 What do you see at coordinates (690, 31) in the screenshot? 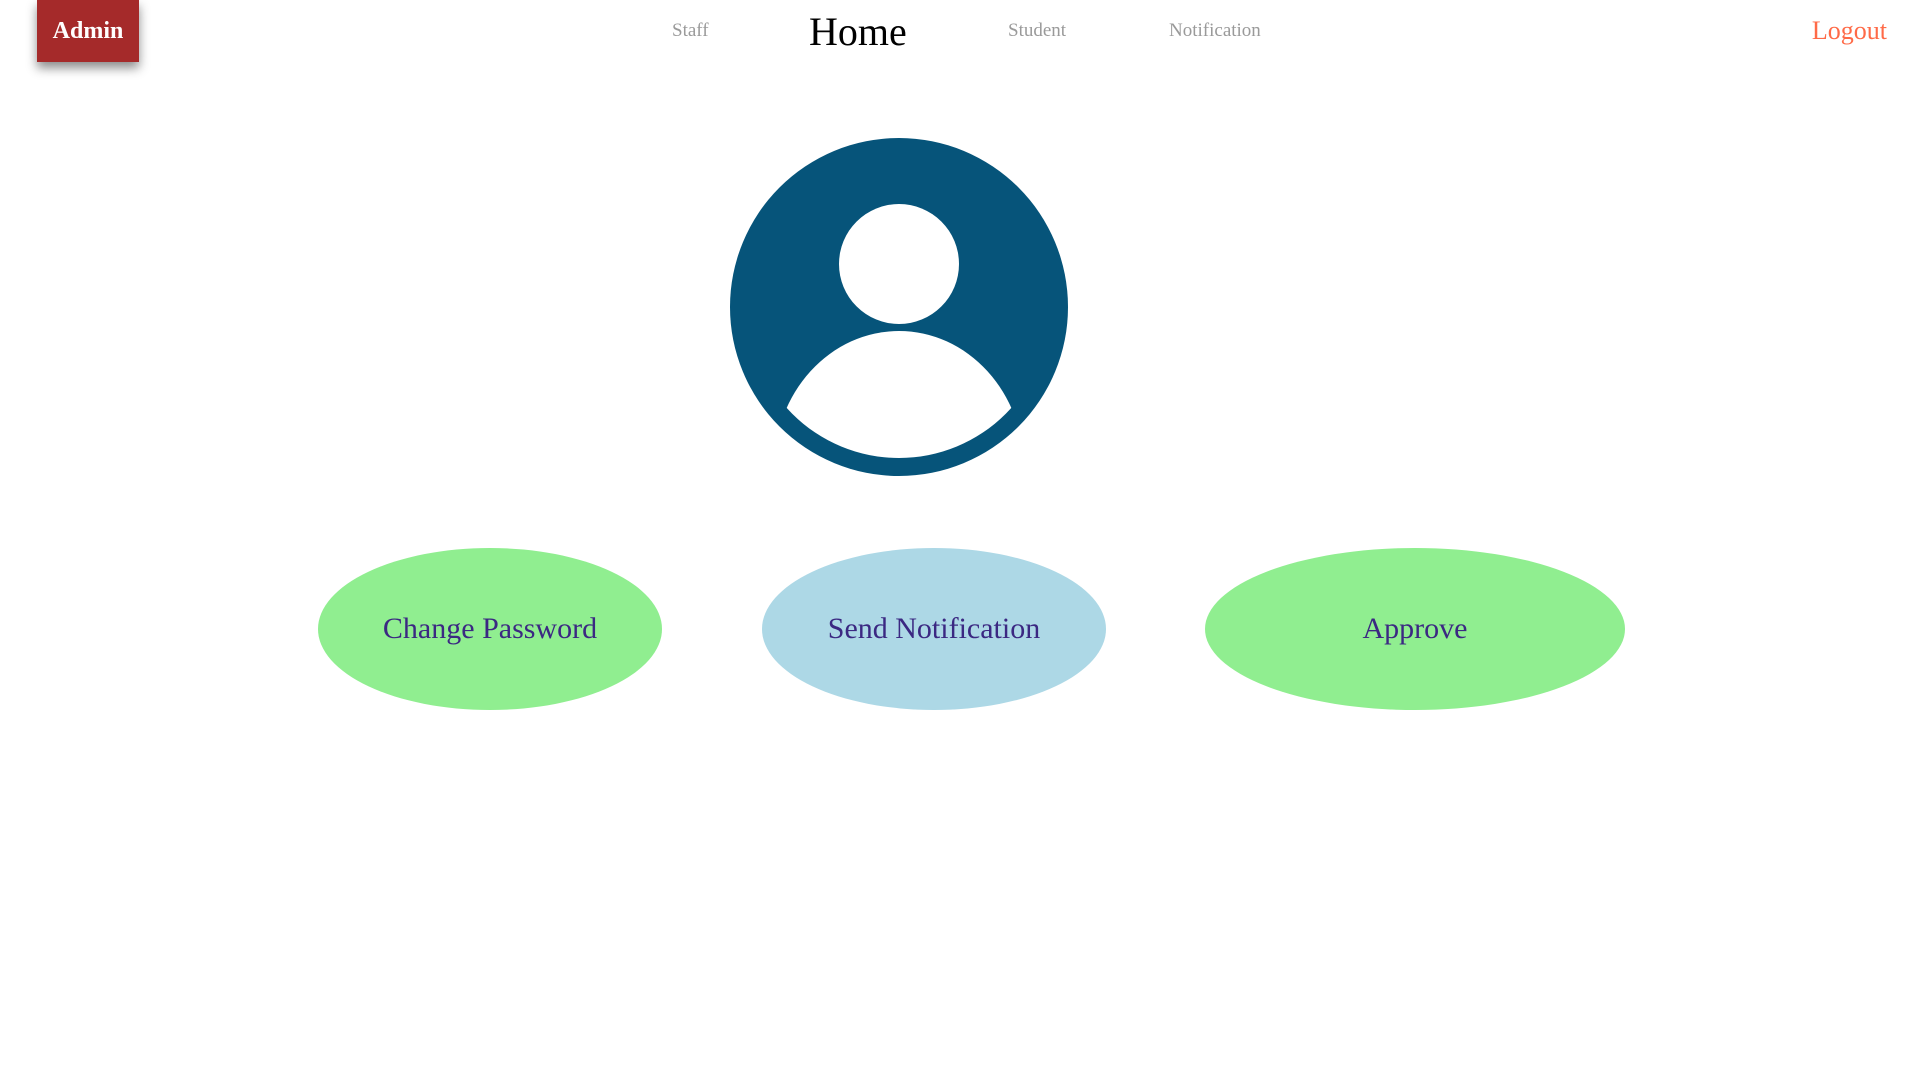
I see `nav-link-staff: Staff` at bounding box center [690, 31].